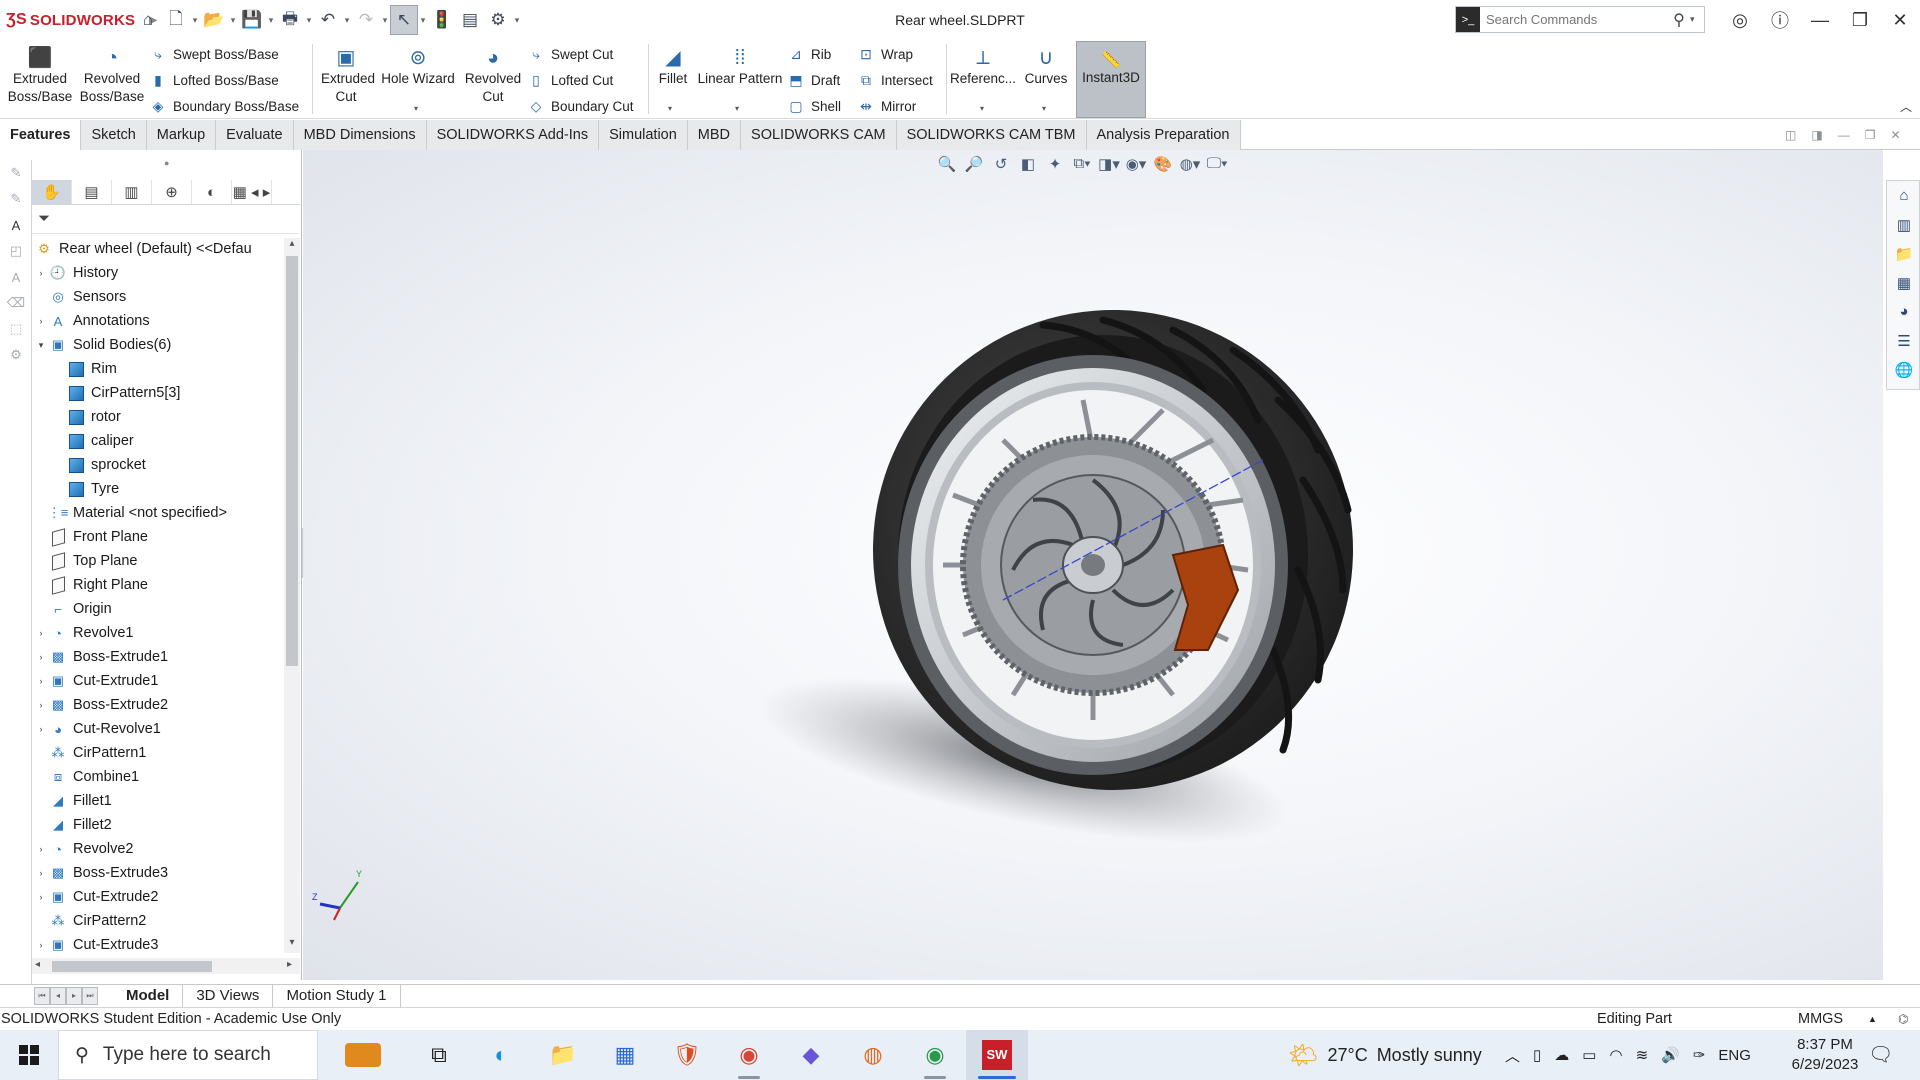 The width and height of the screenshot is (1920, 1080). What do you see at coordinates (643, 134) in the screenshot?
I see `tab-simulation: Simulation` at bounding box center [643, 134].